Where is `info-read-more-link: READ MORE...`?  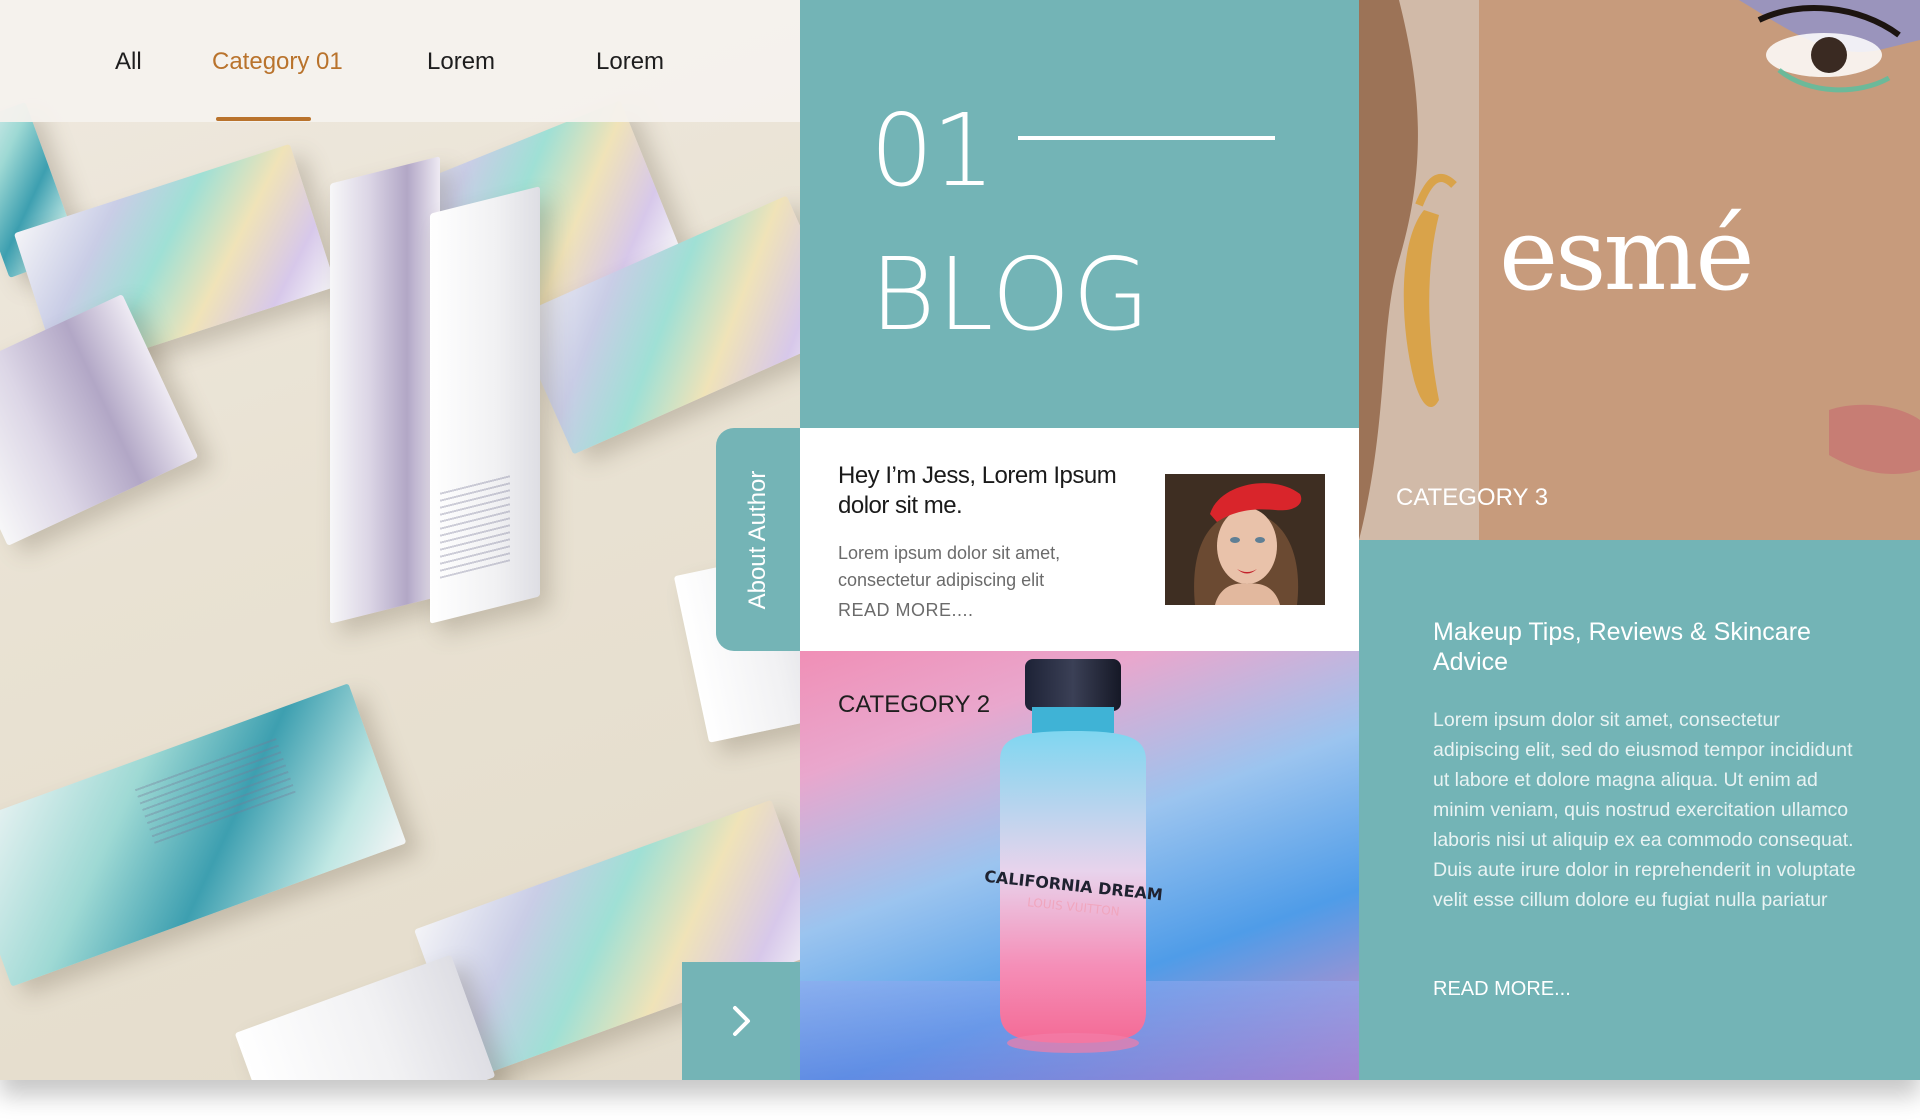
info-read-more-link: READ MORE... is located at coordinates (1502, 989).